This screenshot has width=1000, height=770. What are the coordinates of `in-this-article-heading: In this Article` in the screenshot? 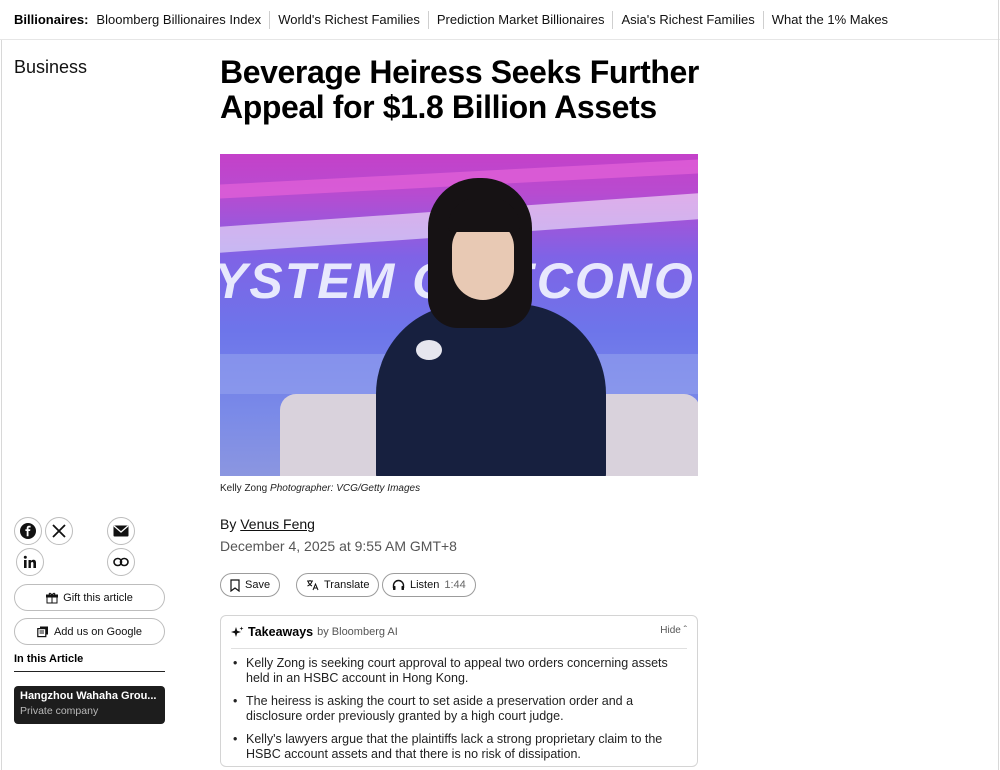 It's located at (89, 662).